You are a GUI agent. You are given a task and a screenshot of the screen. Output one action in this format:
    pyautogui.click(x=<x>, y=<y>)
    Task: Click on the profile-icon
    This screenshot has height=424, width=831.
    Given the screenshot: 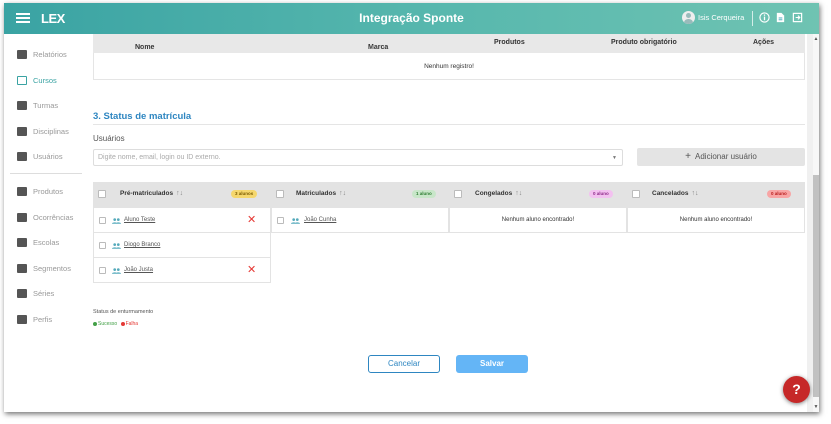 What is the action you would take?
    pyautogui.click(x=22, y=319)
    